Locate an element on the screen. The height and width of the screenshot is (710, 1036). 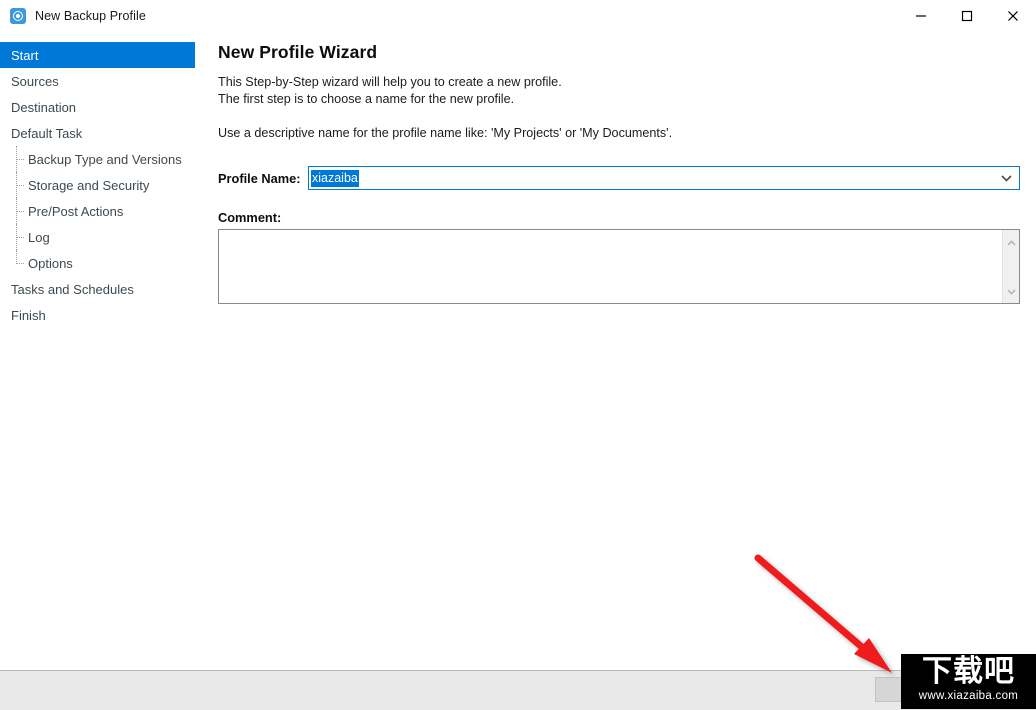
sidebar-item-log: Log is located at coordinates (100, 237).